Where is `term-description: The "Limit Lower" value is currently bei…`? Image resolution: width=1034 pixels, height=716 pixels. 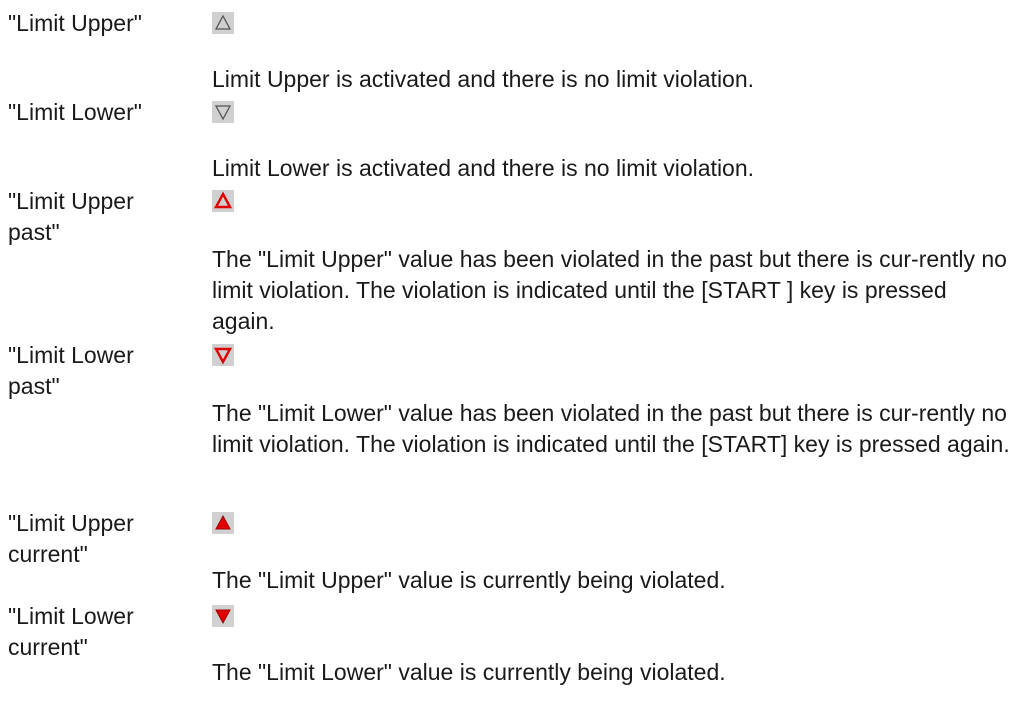 term-description: The "Limit Lower" value is currently bei… is located at coordinates (469, 672).